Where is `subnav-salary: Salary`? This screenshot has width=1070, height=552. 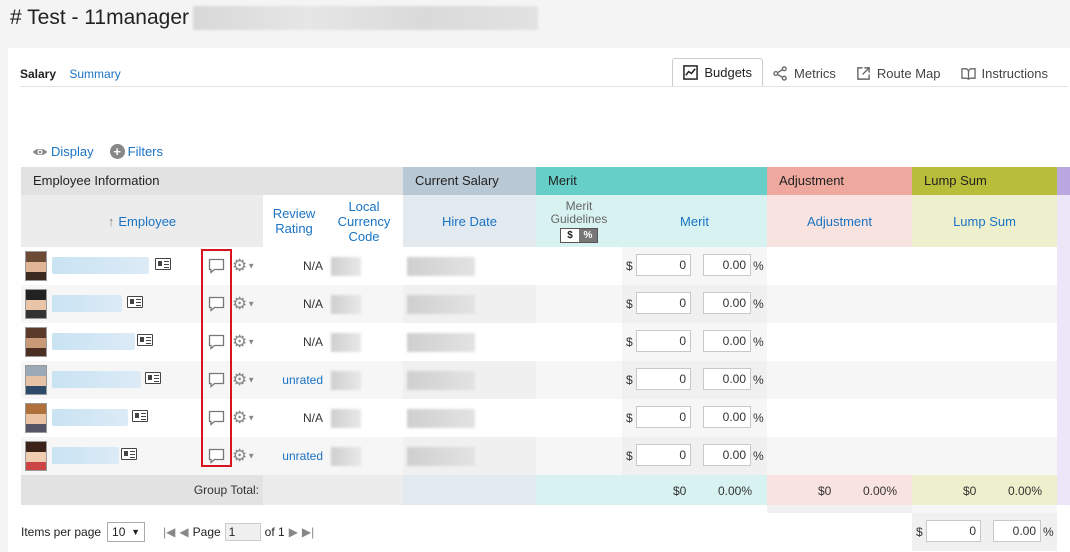 subnav-salary: Salary is located at coordinates (38, 74).